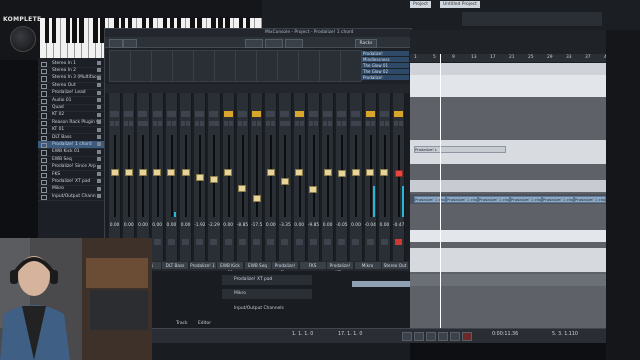  I want to click on project-tab: Project, so click(421, 4).